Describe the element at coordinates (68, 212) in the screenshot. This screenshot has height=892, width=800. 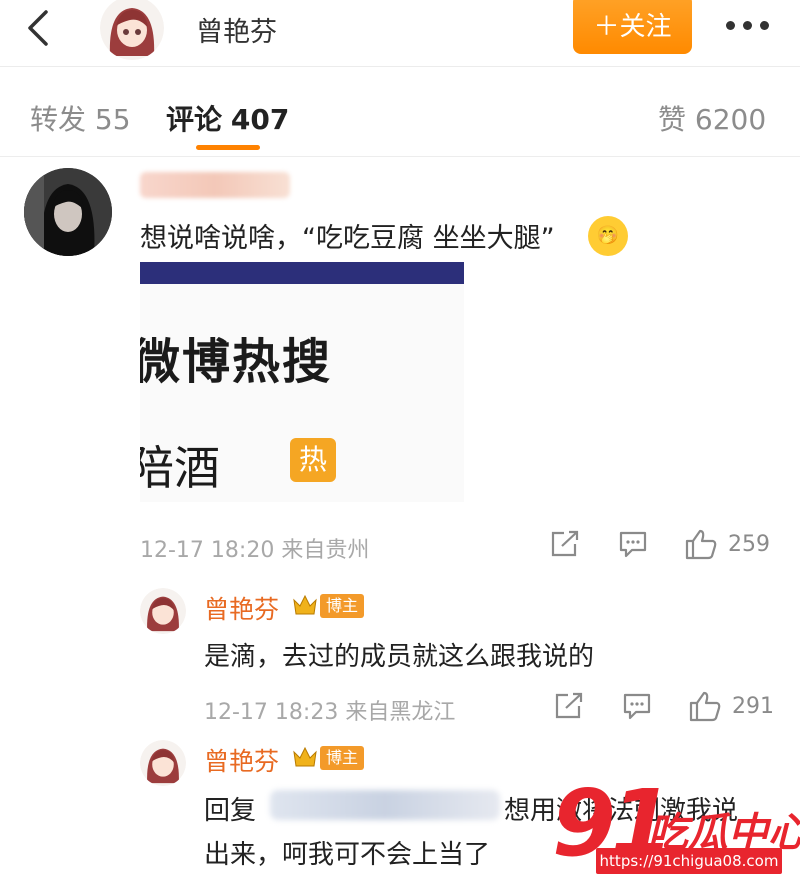
I see `commenter-avatar` at that location.